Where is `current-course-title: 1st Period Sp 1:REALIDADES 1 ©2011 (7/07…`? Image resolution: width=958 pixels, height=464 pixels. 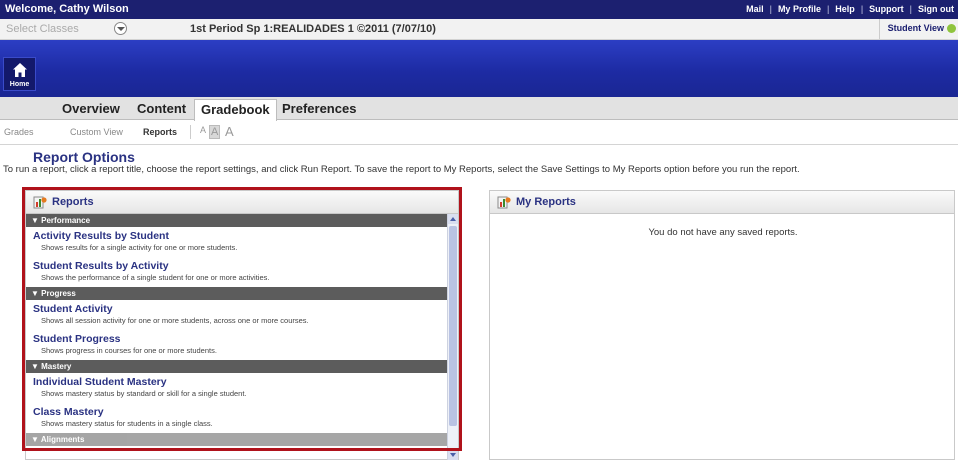
current-course-title: 1st Period Sp 1:REALIDADES 1 ©2011 (7/07… is located at coordinates (313, 29).